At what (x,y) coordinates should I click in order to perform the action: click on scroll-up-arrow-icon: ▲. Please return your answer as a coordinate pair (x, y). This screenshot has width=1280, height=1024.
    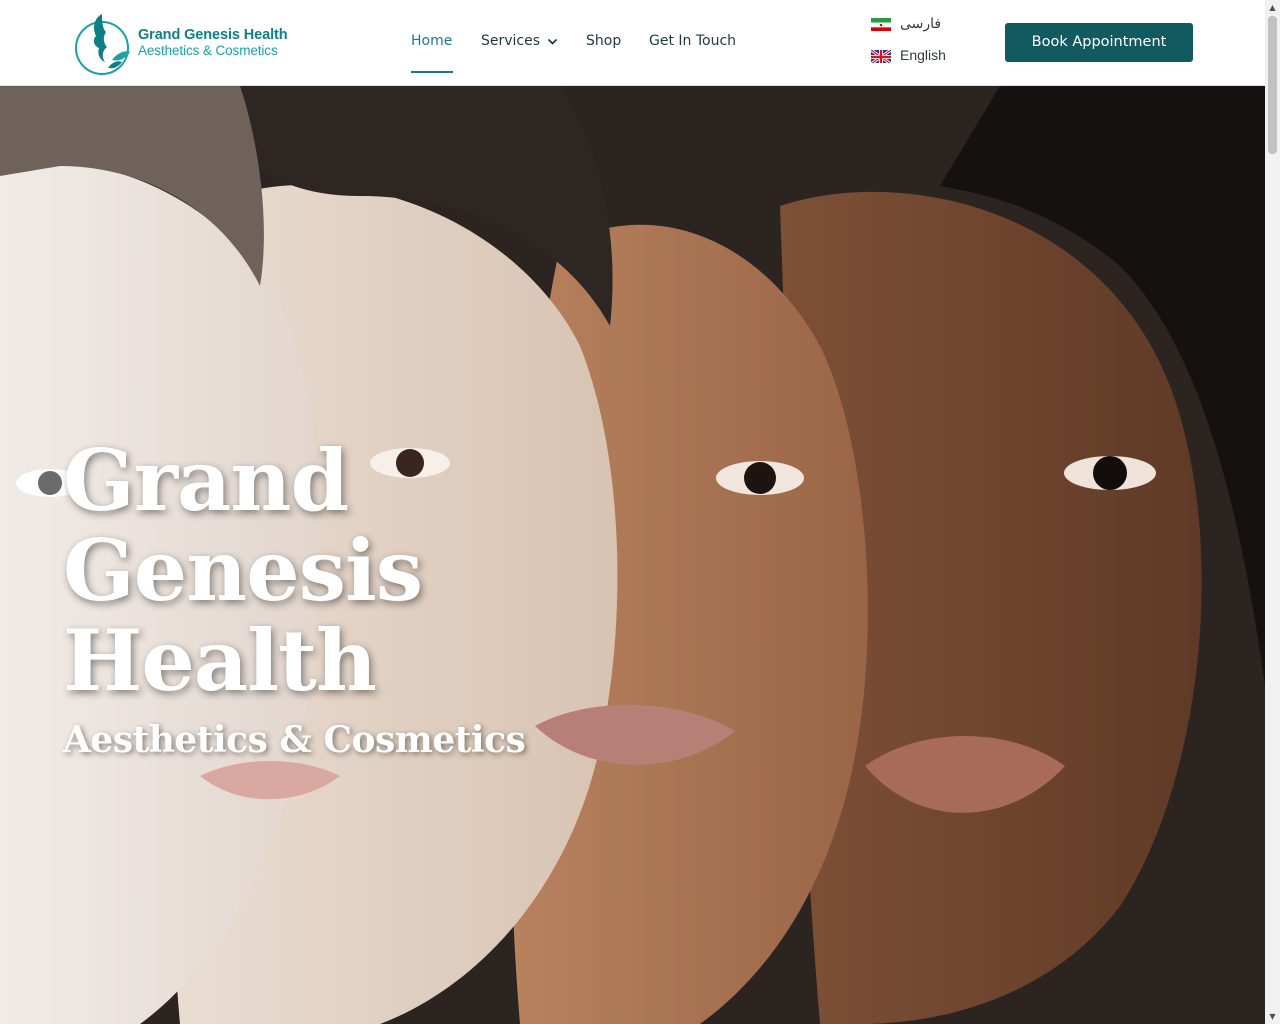
    Looking at the image, I should click on (1272, 7).